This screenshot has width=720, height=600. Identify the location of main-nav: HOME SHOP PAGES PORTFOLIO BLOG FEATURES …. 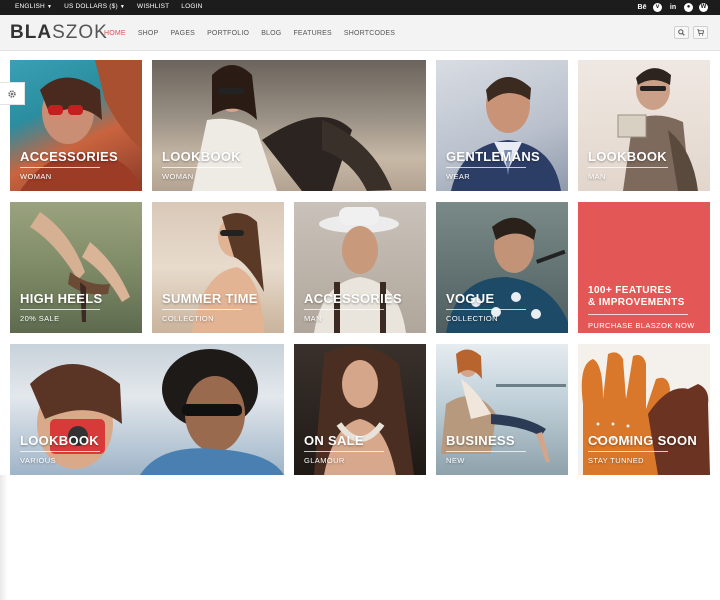
(249, 33).